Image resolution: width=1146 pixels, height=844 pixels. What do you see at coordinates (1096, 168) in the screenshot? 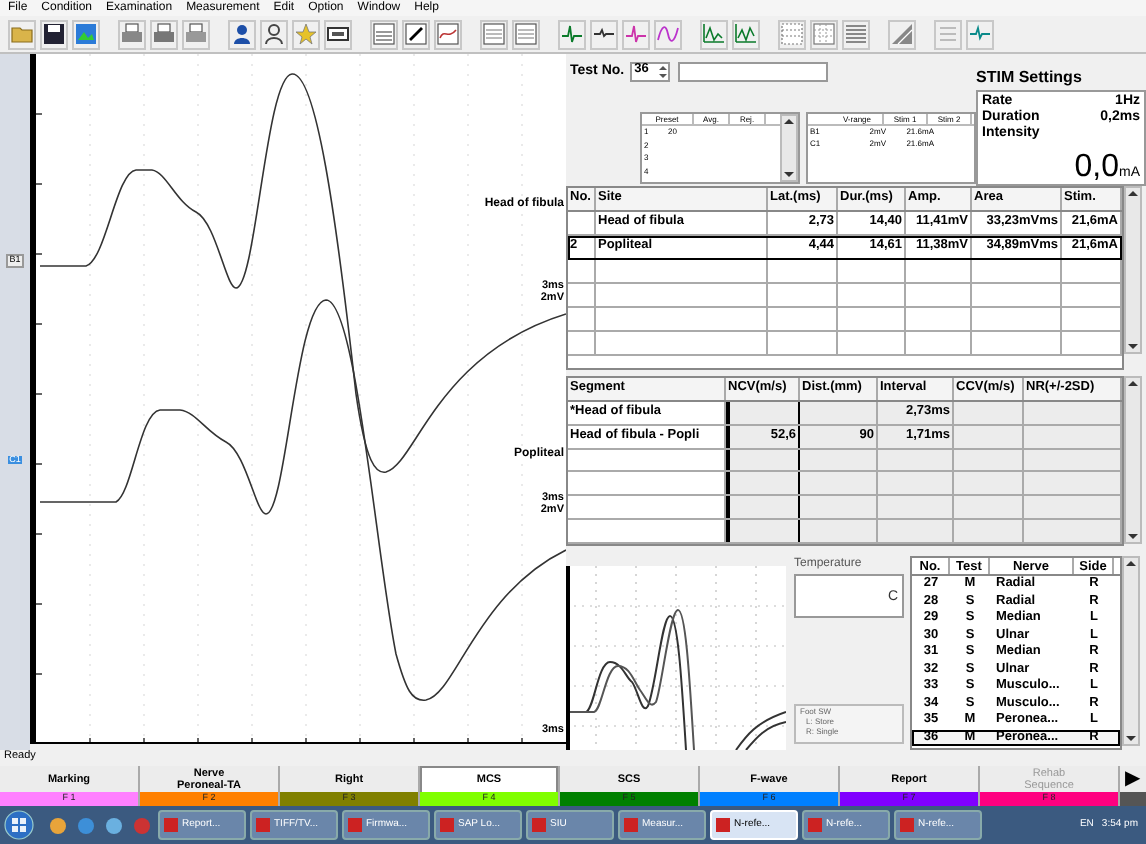
I see `intensity-value: 0,0` at bounding box center [1096, 168].